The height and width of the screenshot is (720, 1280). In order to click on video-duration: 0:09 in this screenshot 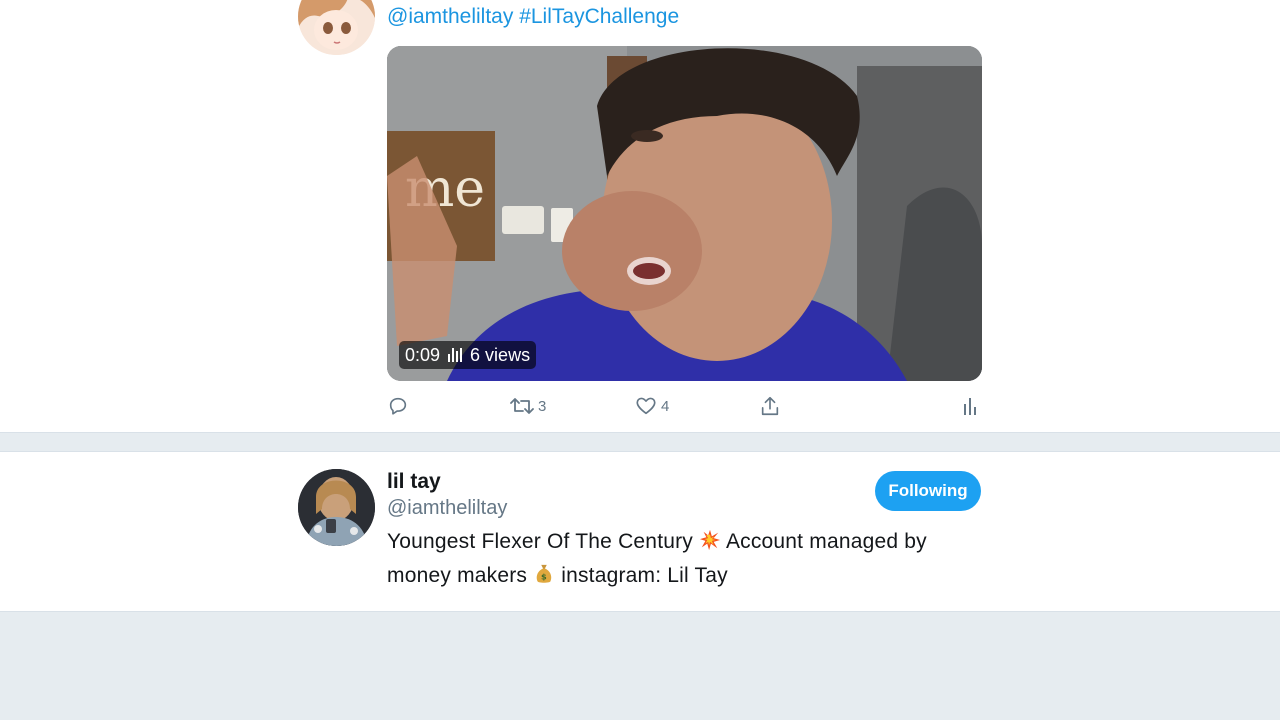, I will do `click(423, 354)`.